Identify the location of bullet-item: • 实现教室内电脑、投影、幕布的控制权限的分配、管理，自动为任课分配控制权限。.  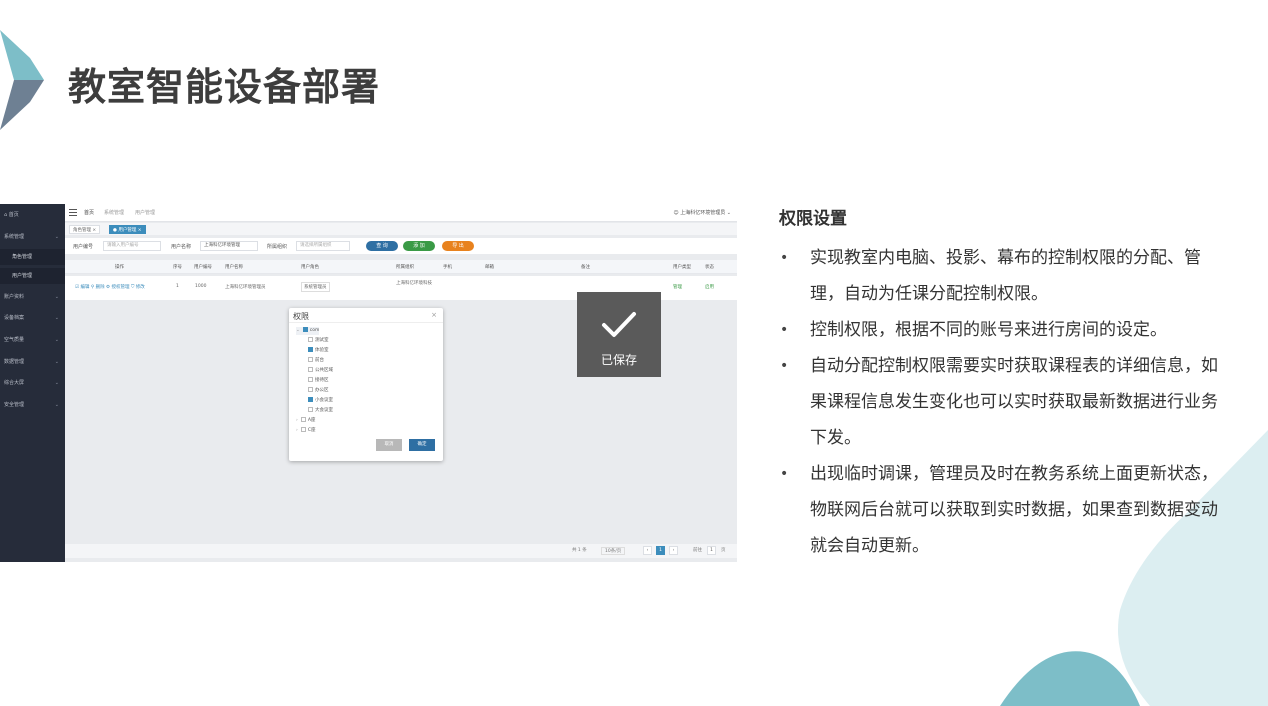
(990, 276).